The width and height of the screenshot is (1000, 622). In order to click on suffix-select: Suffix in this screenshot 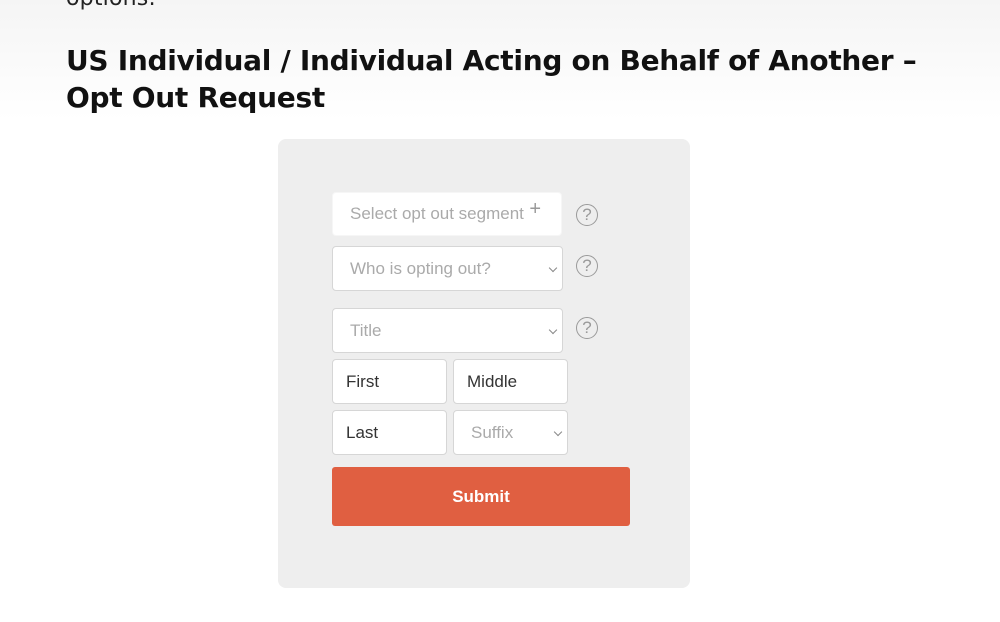, I will do `click(510, 432)`.